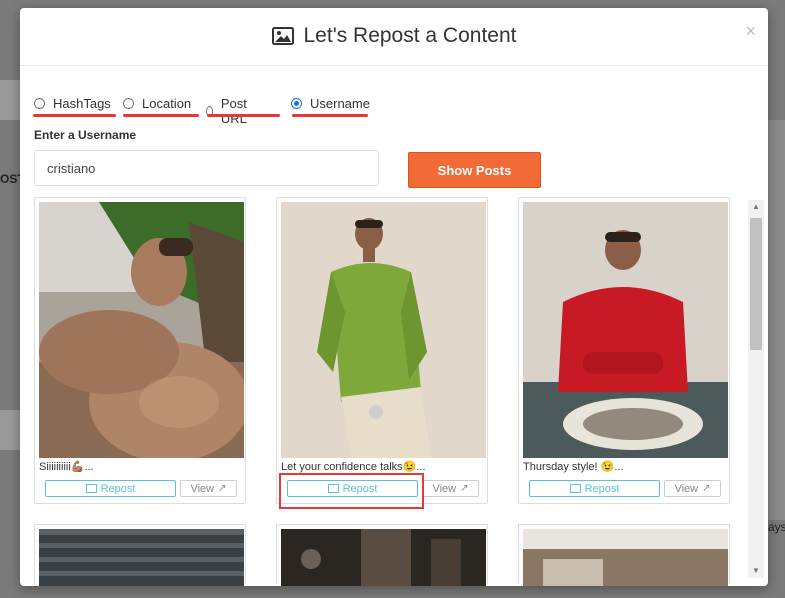 This screenshot has height=598, width=785. Describe the element at coordinates (776, 320) in the screenshot. I see `background-panel-right` at that location.